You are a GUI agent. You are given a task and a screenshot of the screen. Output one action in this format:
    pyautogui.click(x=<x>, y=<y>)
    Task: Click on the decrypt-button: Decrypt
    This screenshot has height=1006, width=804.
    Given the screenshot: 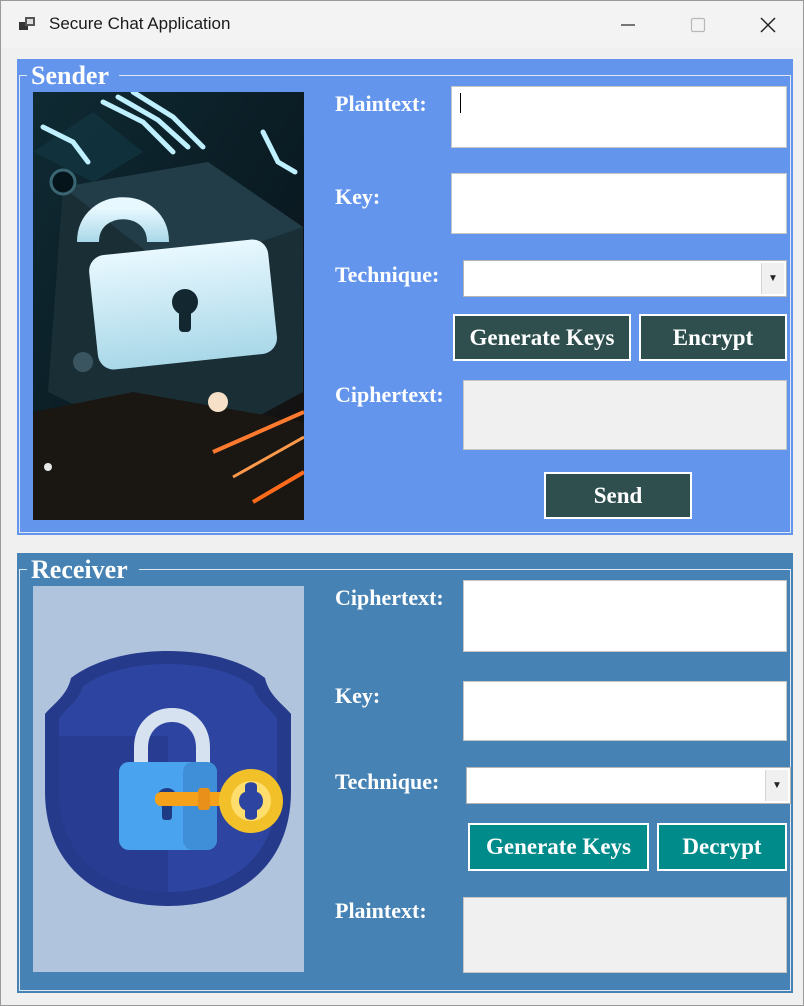 What is the action you would take?
    pyautogui.click(x=722, y=847)
    